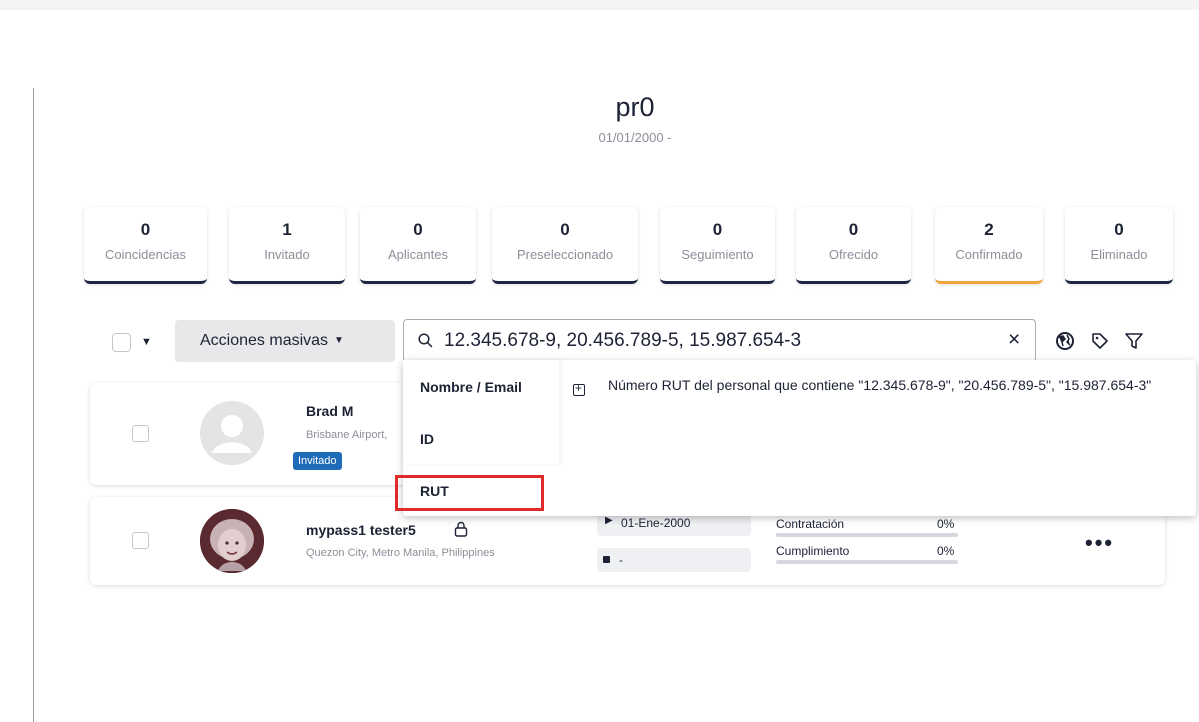 The width and height of the screenshot is (1199, 722). What do you see at coordinates (33, 405) in the screenshot?
I see `left-divider` at bounding box center [33, 405].